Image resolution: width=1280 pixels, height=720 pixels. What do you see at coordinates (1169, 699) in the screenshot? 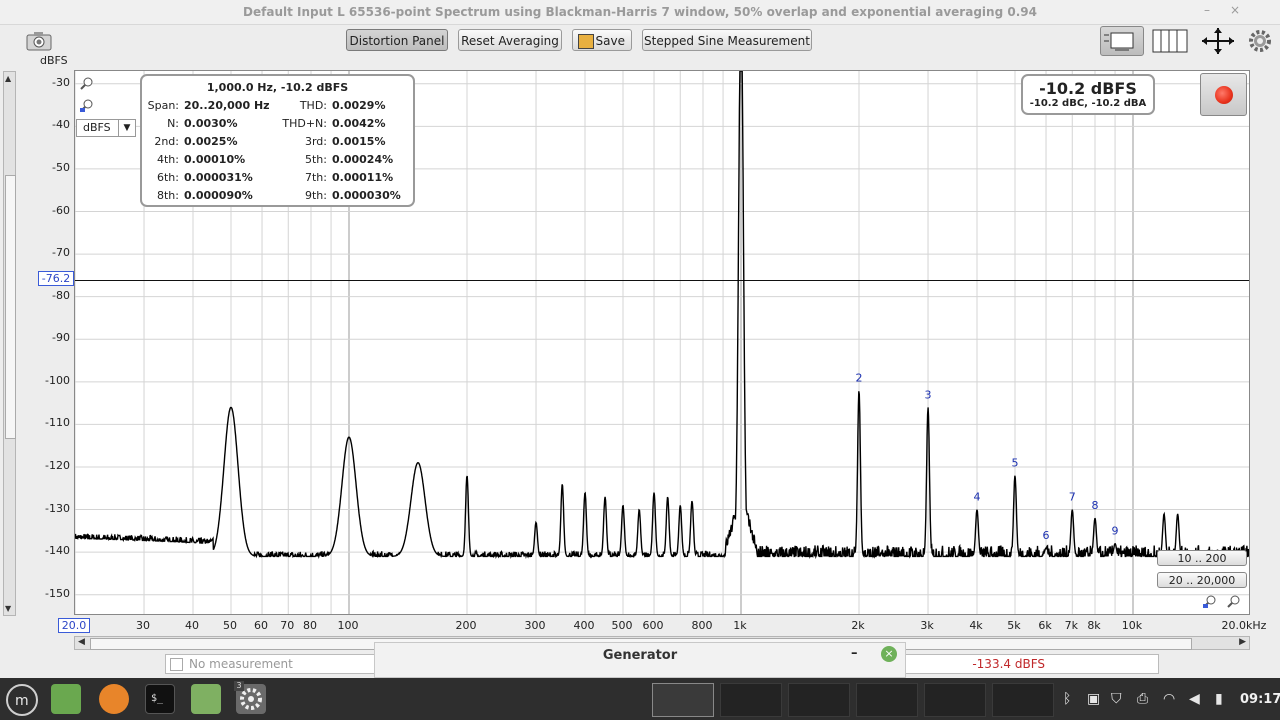
I see `wifi-icon: ◠` at bounding box center [1169, 699].